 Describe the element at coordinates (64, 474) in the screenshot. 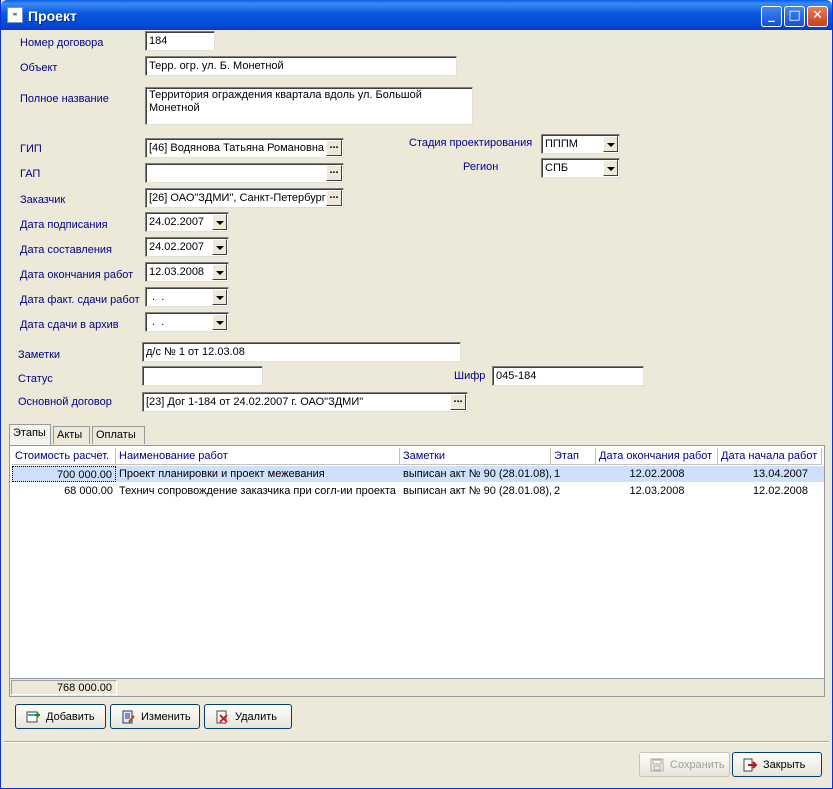

I see `table-cell: 700 000.00` at that location.